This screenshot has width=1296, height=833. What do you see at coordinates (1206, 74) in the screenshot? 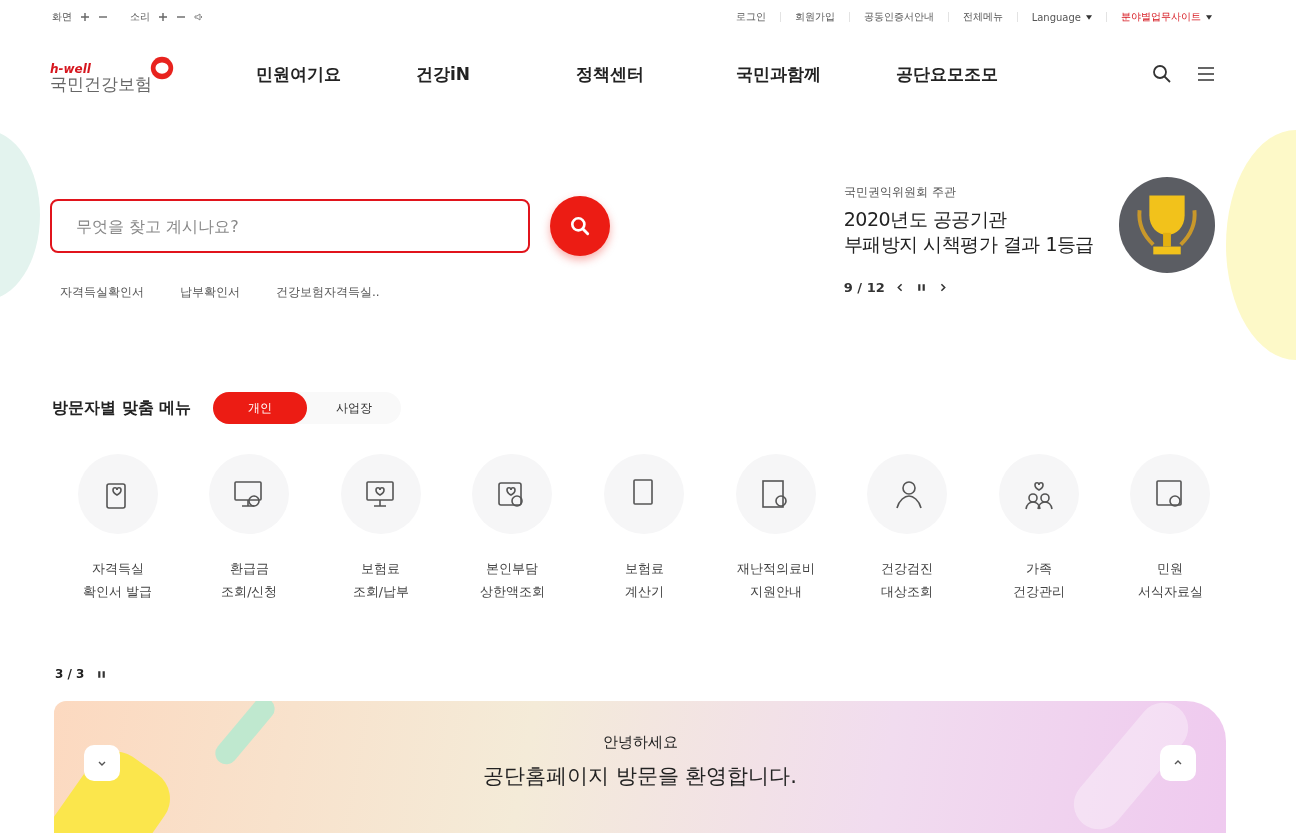
I see `menu-icon` at bounding box center [1206, 74].